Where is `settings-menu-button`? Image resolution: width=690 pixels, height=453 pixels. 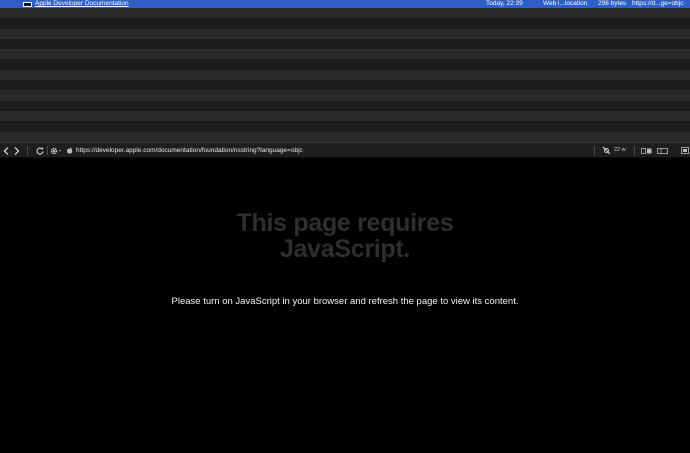
settings-menu-button is located at coordinates (56, 150).